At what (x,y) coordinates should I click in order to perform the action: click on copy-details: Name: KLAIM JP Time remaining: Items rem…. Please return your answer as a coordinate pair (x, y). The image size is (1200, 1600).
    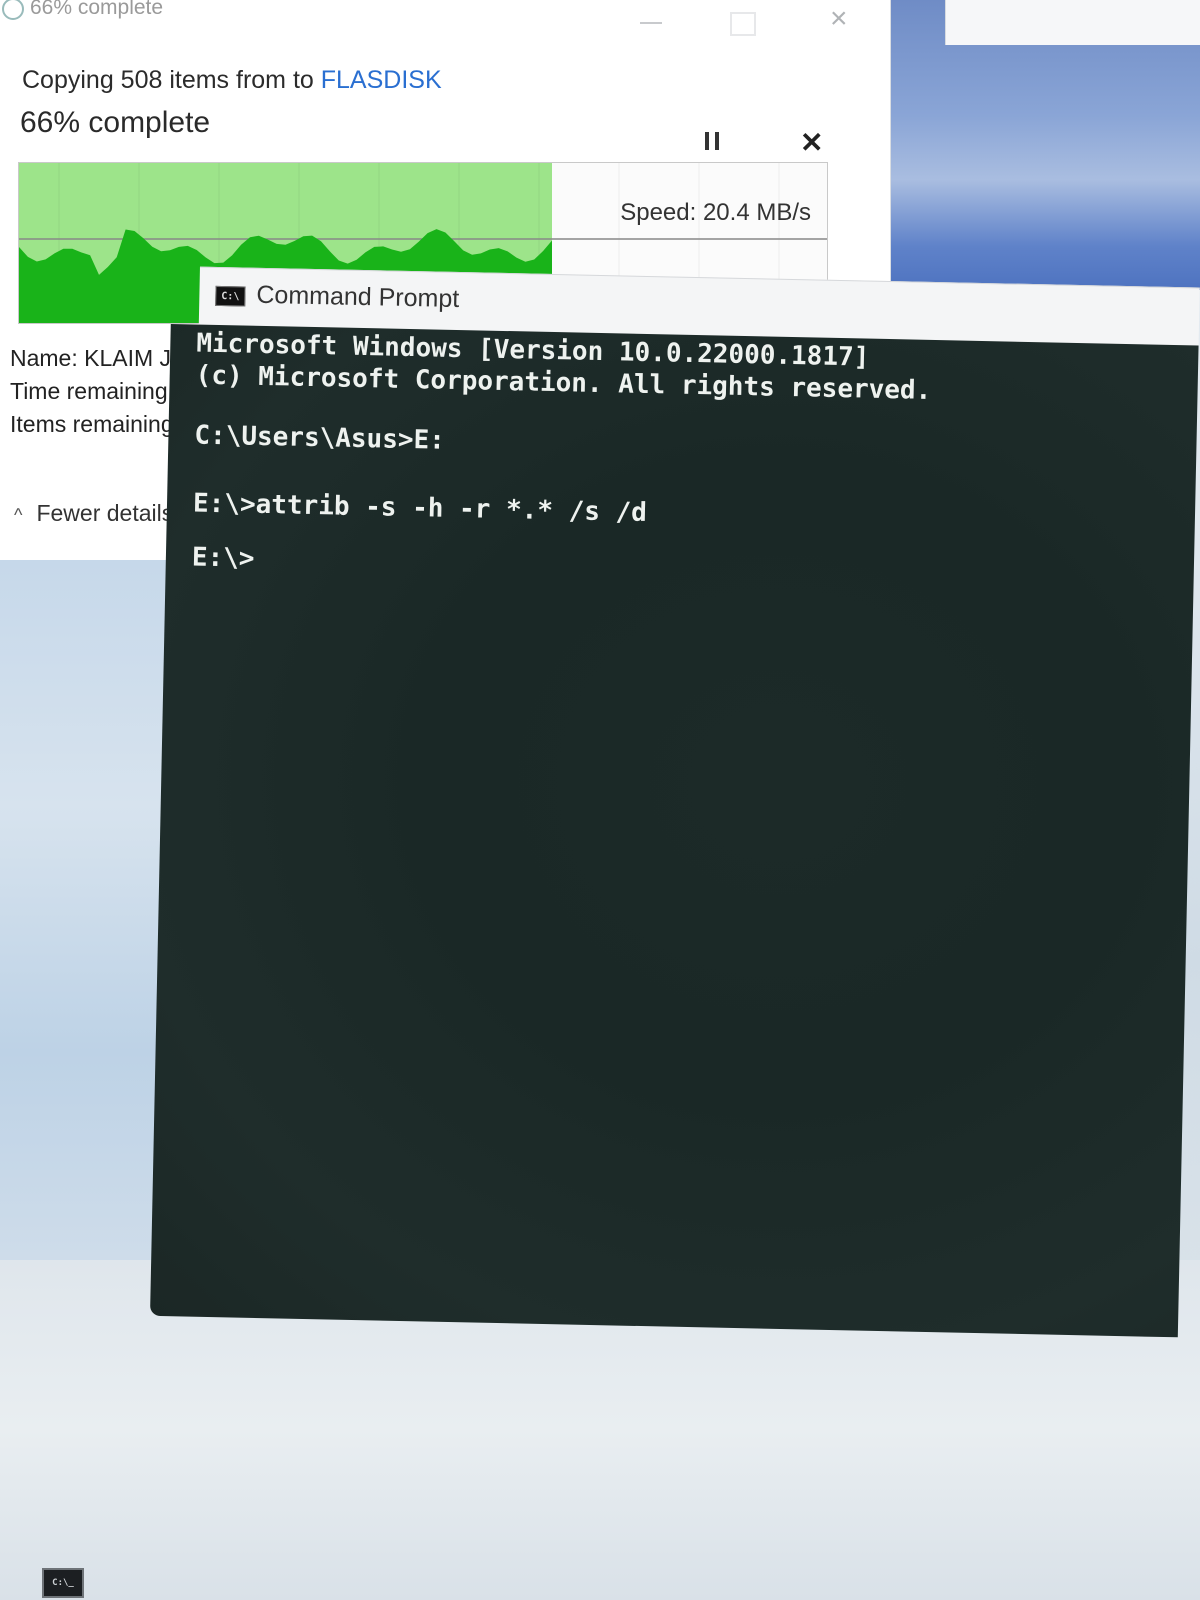
    Looking at the image, I should click on (98, 391).